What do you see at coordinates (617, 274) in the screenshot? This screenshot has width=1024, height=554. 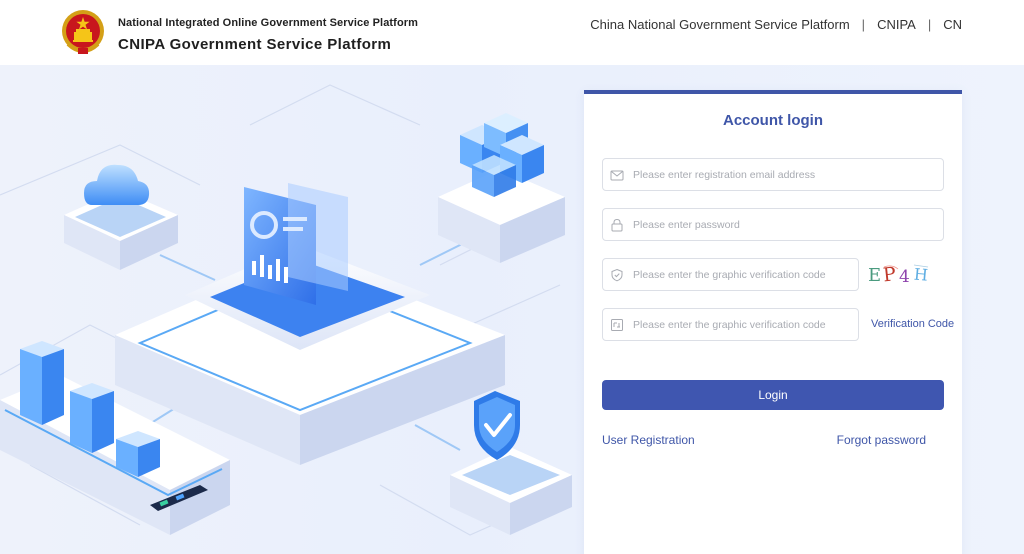 I see `shield-icon` at bounding box center [617, 274].